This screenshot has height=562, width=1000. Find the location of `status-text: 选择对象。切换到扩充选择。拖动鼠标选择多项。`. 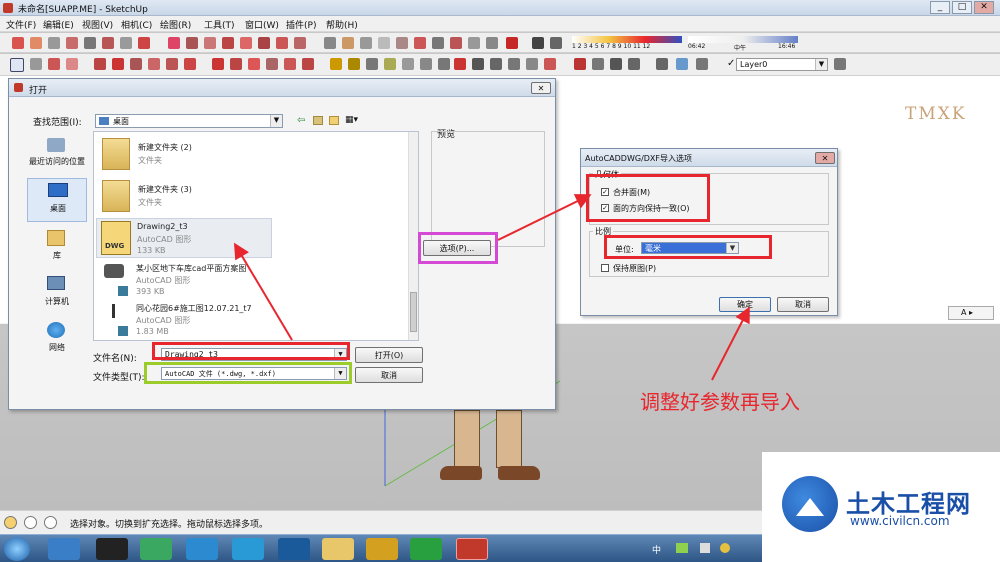

status-text: 选择对象。切换到扩充选择。拖动鼠标选择多项。 is located at coordinates (169, 525).